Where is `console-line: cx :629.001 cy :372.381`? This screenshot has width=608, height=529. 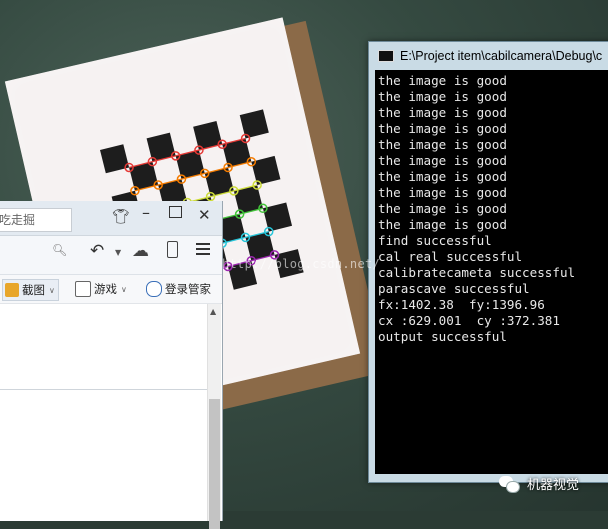
console-line: cx :629.001 cy :372.381 is located at coordinates (469, 320).